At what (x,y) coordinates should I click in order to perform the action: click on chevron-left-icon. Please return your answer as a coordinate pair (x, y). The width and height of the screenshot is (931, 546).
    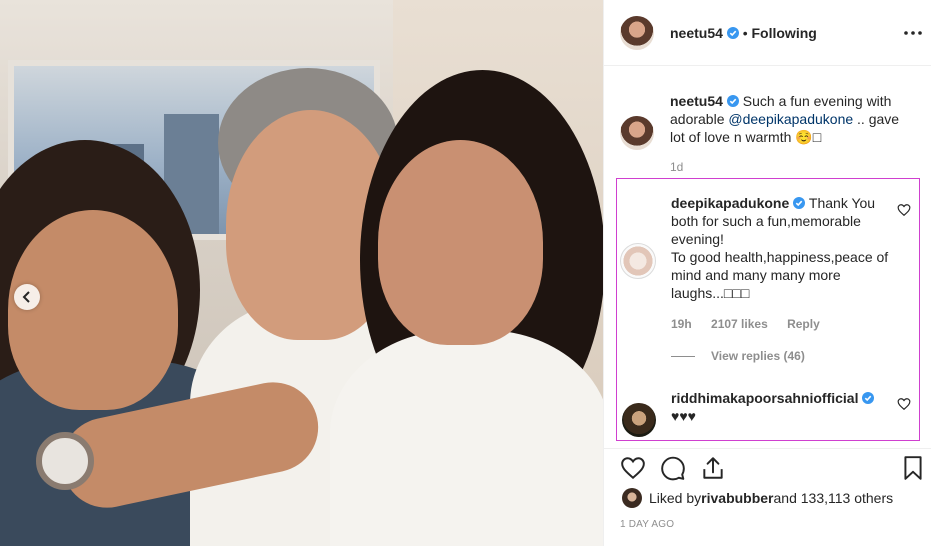
    Looking at the image, I should click on (26, 297).